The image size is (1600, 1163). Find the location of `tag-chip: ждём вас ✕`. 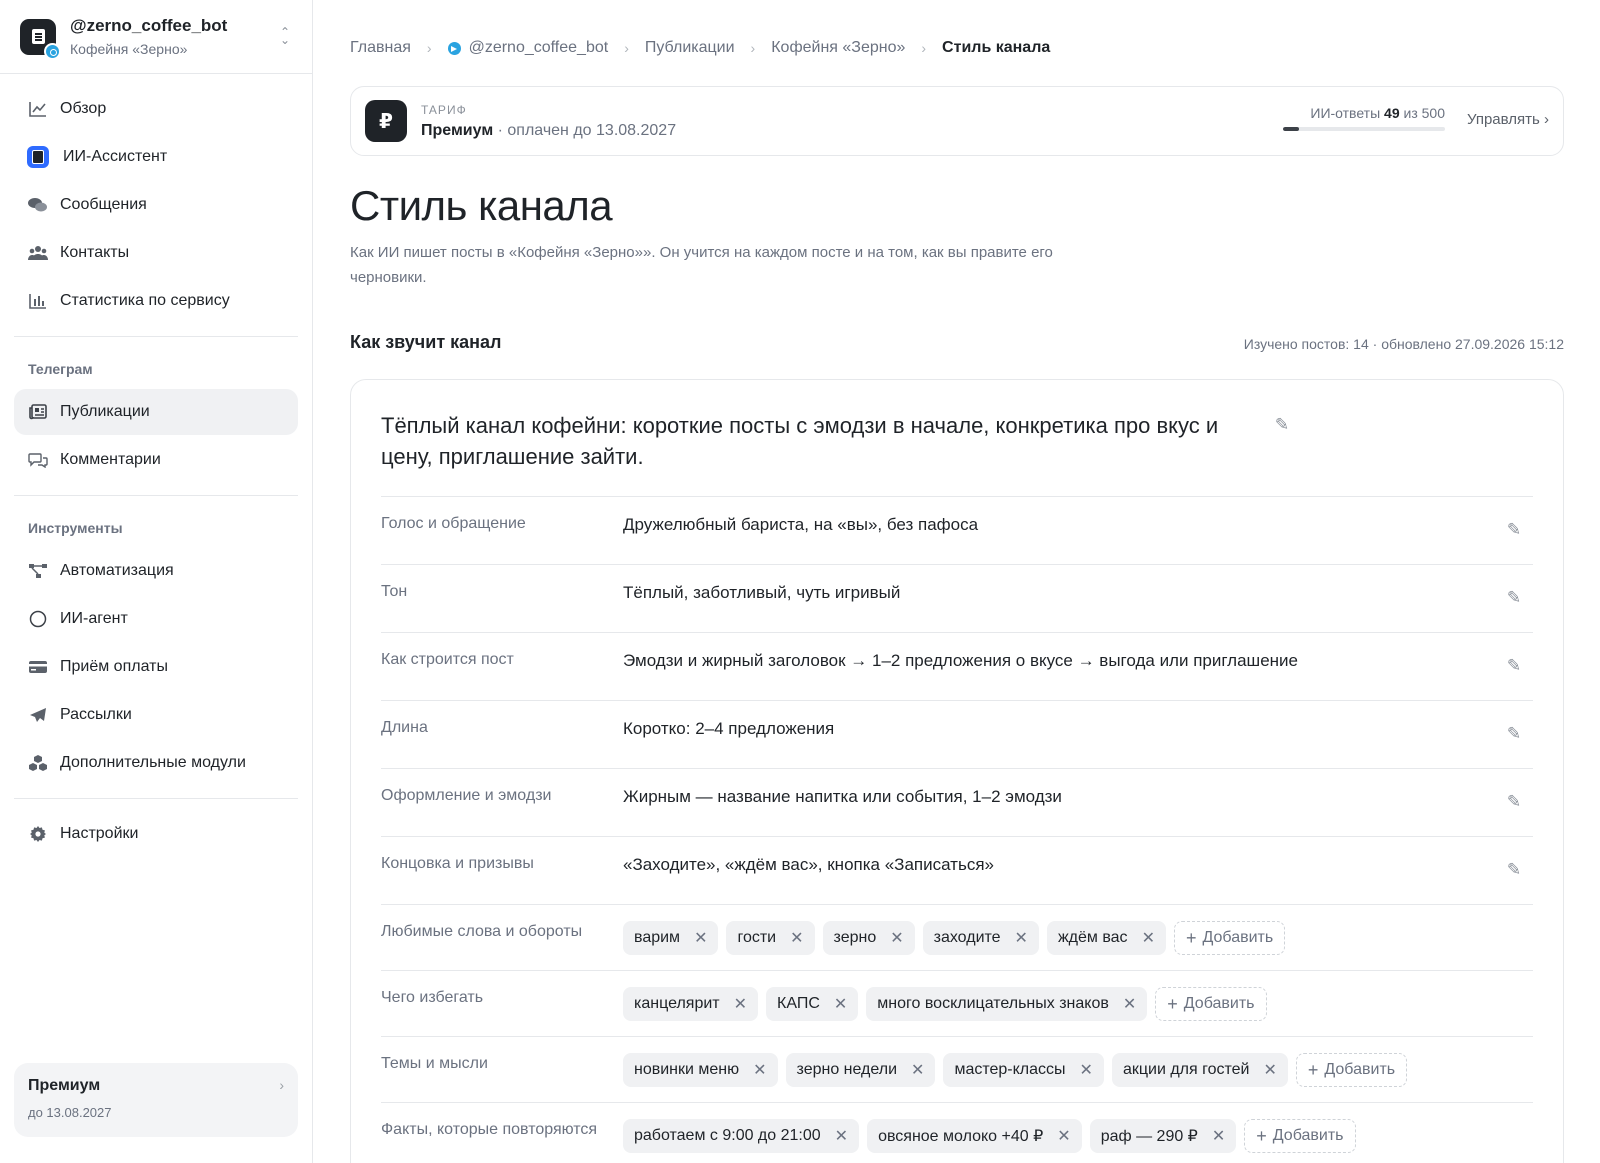

tag-chip: ждём вас ✕ is located at coordinates (1106, 938).